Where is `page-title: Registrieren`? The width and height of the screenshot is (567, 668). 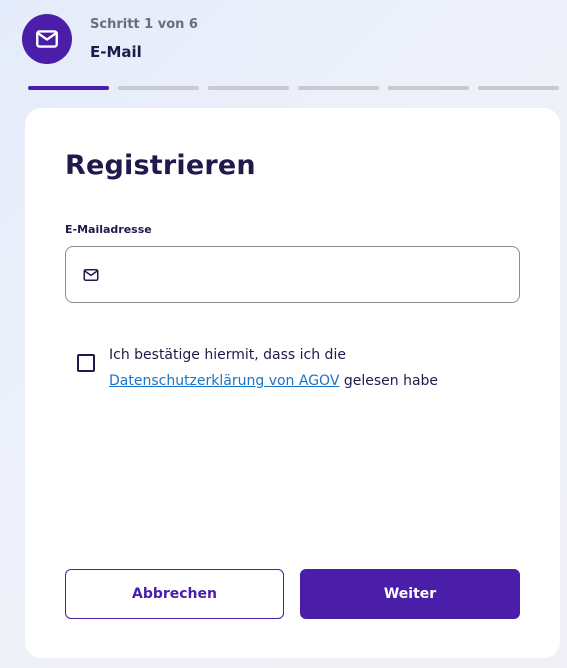
page-title: Registrieren is located at coordinates (160, 165).